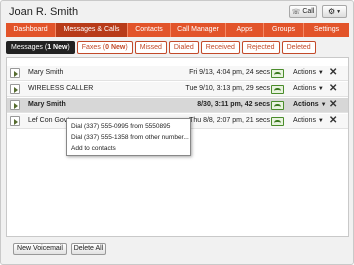 Image resolution: width=354 pixels, height=265 pixels. I want to click on subtab-messages-count: 1 New, so click(57, 47).